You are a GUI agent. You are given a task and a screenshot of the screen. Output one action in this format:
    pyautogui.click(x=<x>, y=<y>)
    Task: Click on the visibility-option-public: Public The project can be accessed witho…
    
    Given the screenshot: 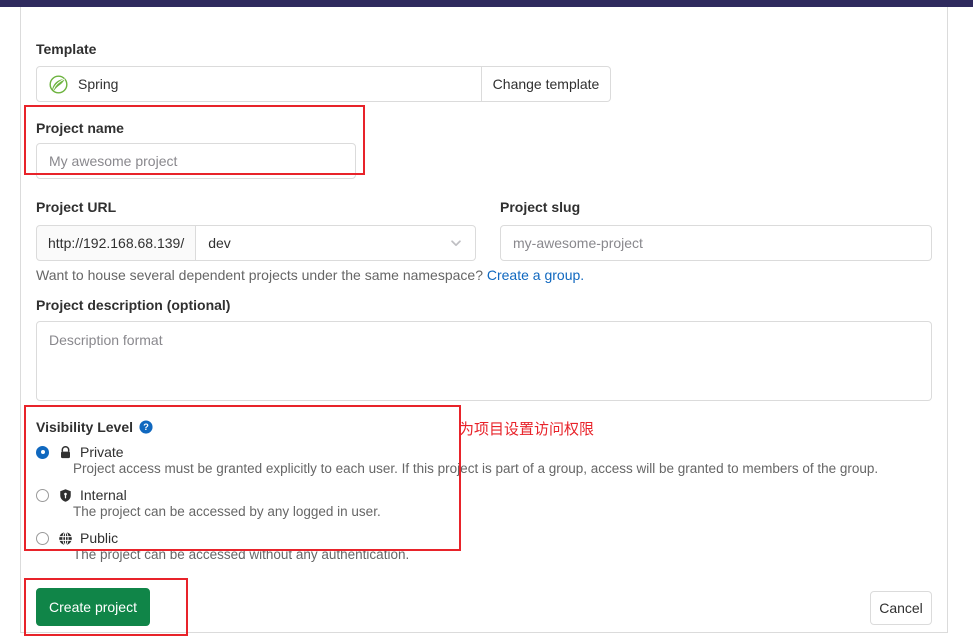 What is the action you would take?
    pyautogui.click(x=246, y=546)
    